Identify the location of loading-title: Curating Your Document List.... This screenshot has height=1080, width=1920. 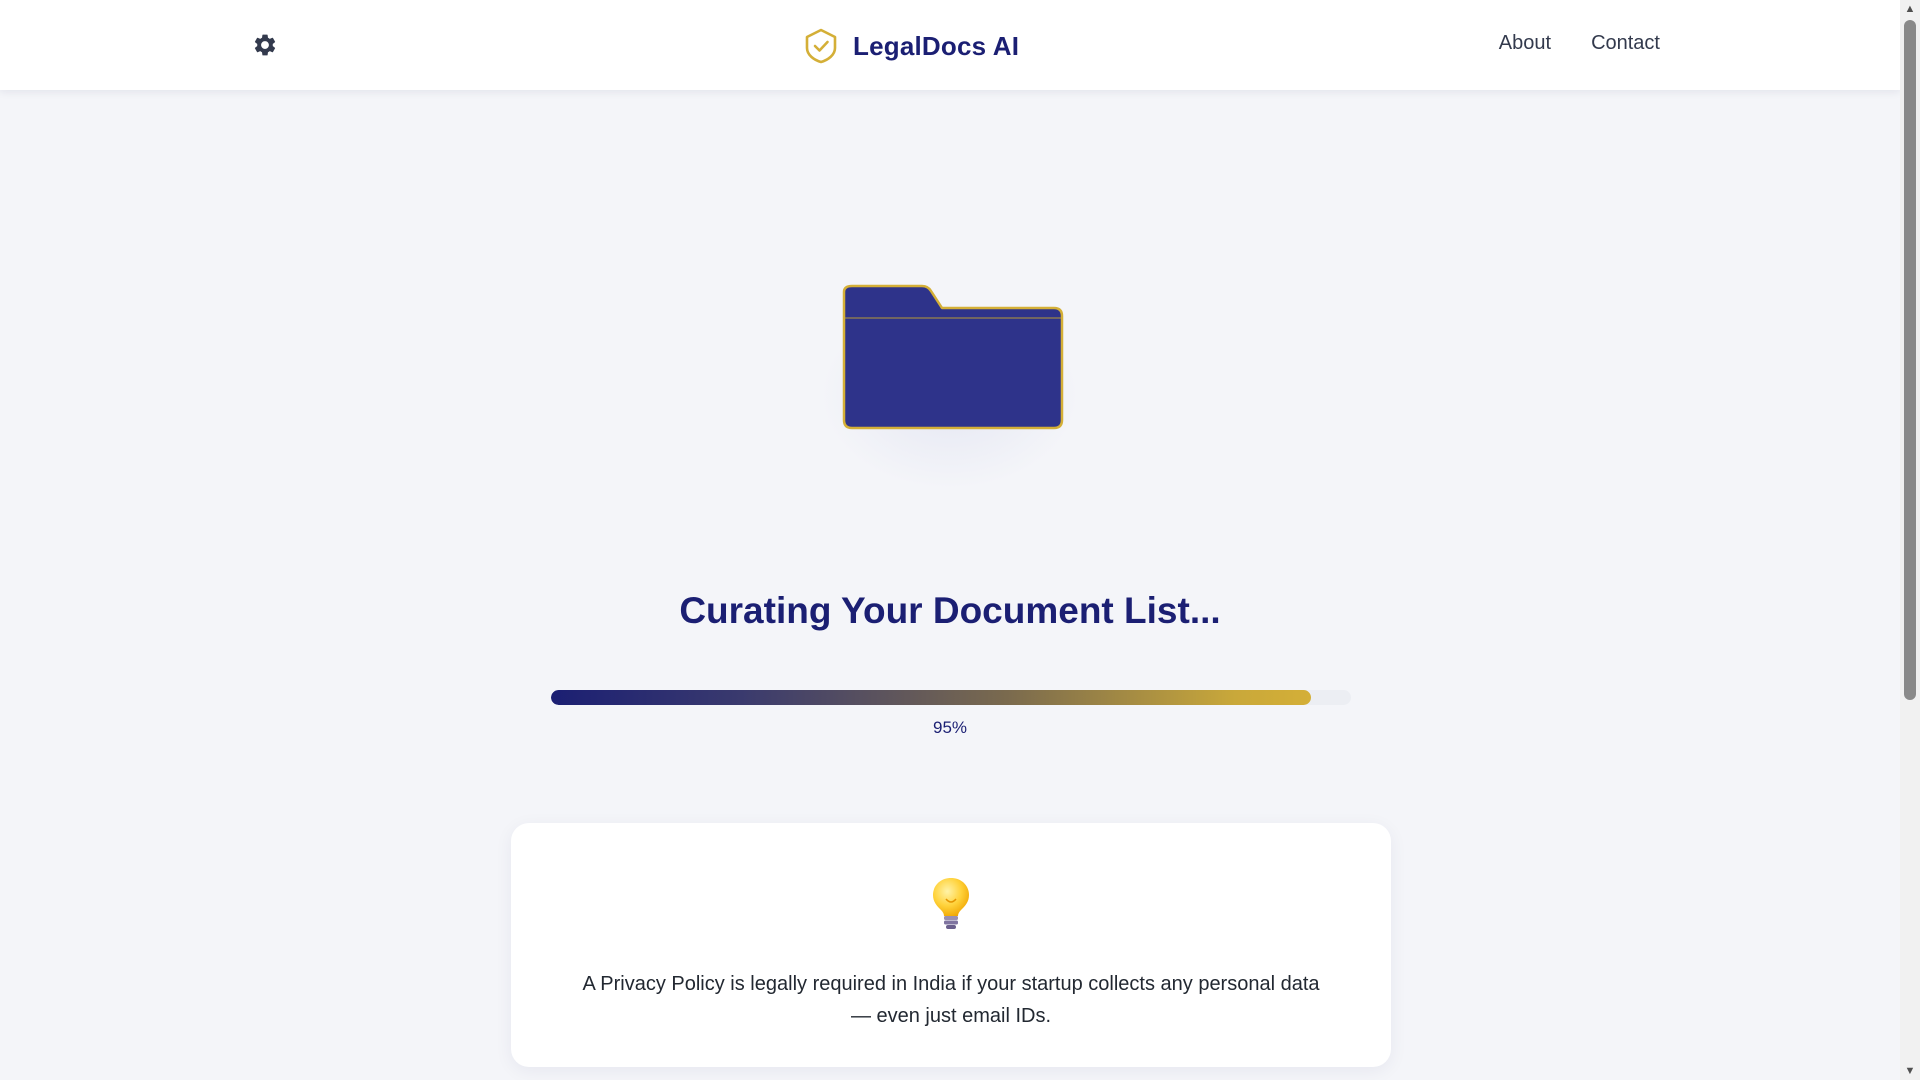
(950, 610).